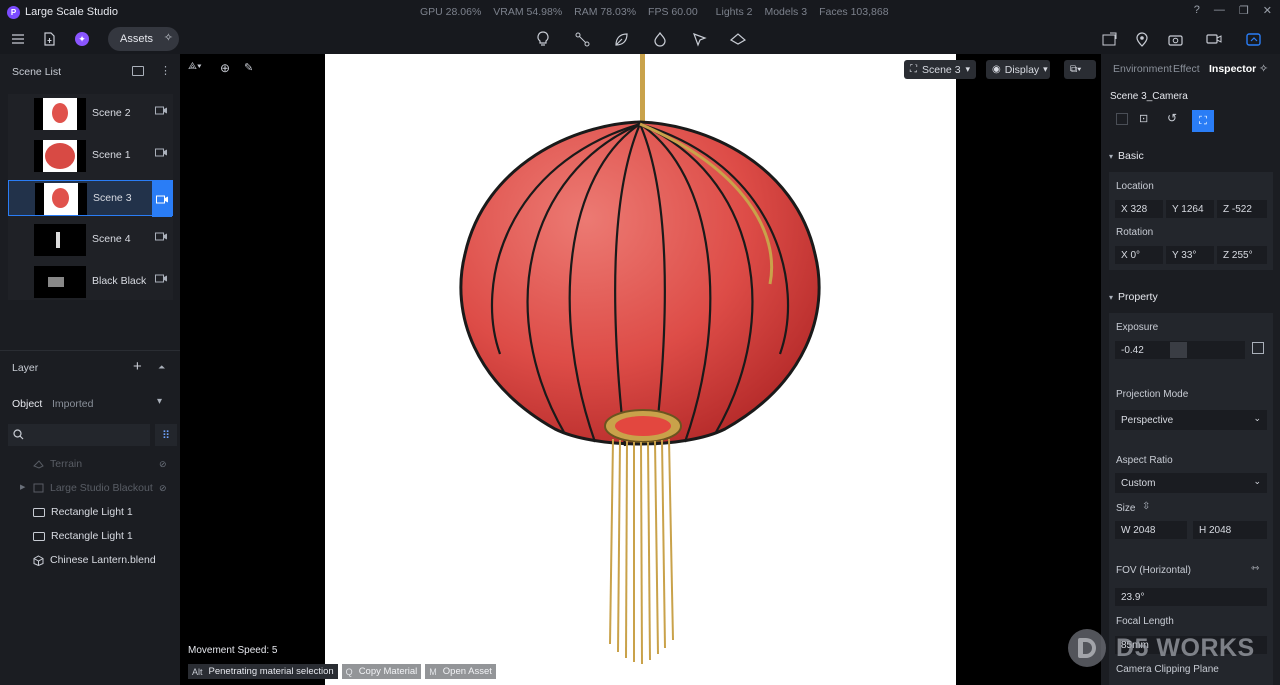  What do you see at coordinates (90, 198) in the screenshot?
I see `scene-item-selected: Scene 3` at bounding box center [90, 198].